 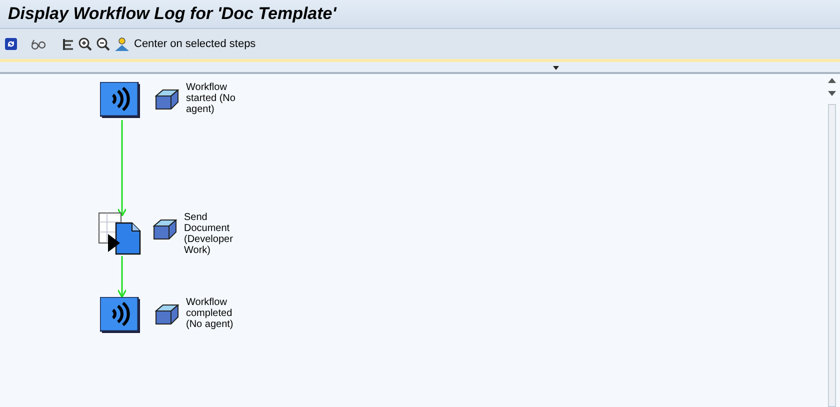 I want to click on step-label: Workflow completed (No agent), so click(x=210, y=313).